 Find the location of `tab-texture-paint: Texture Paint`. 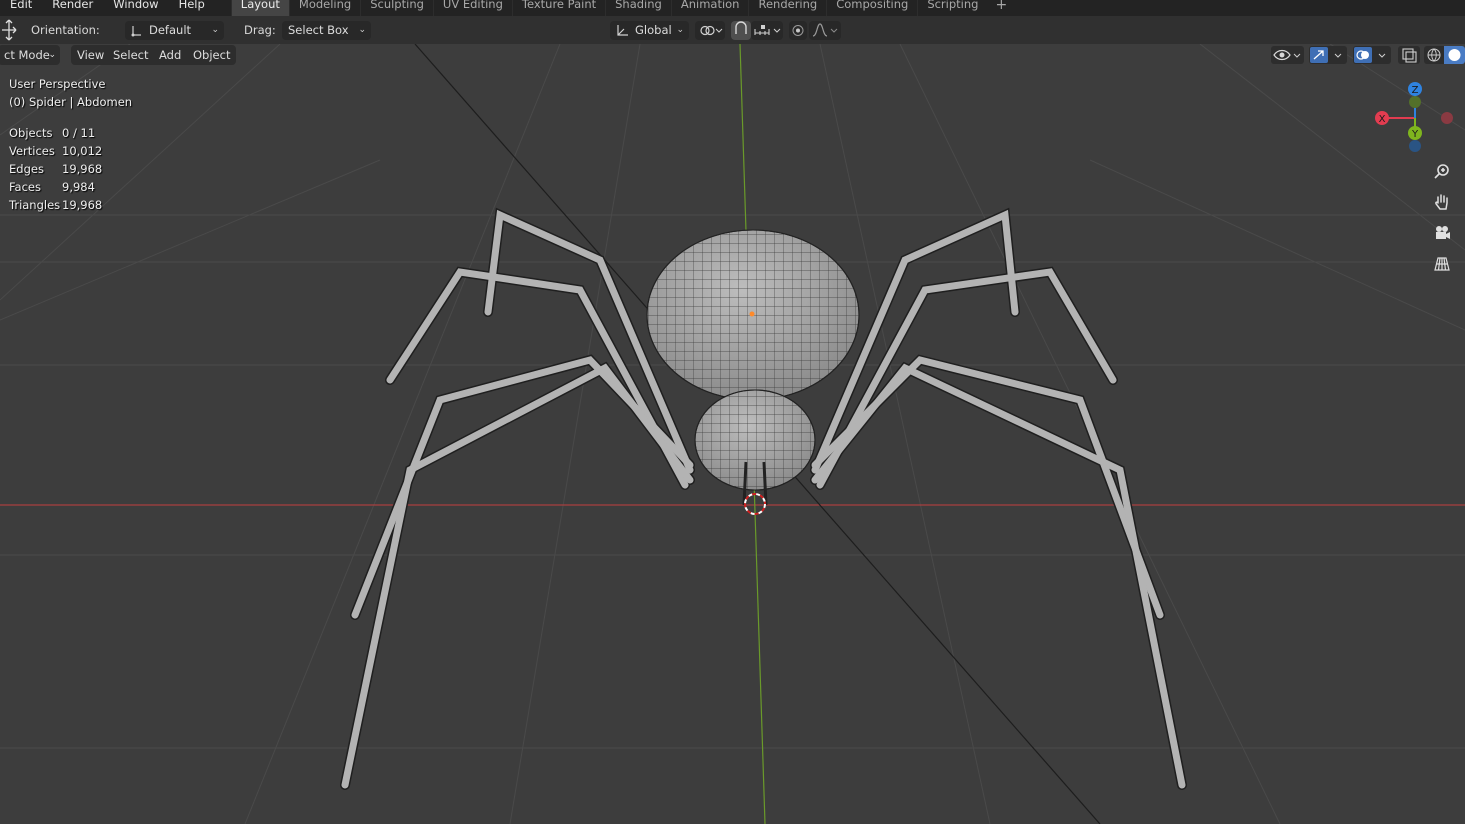

tab-texture-paint: Texture Paint is located at coordinates (558, 8).